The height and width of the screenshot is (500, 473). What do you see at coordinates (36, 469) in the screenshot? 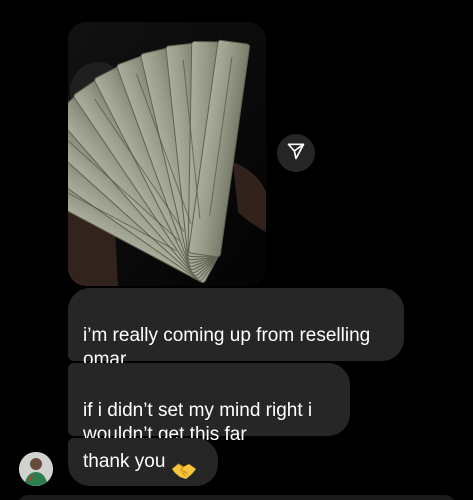
I see `avatar` at bounding box center [36, 469].